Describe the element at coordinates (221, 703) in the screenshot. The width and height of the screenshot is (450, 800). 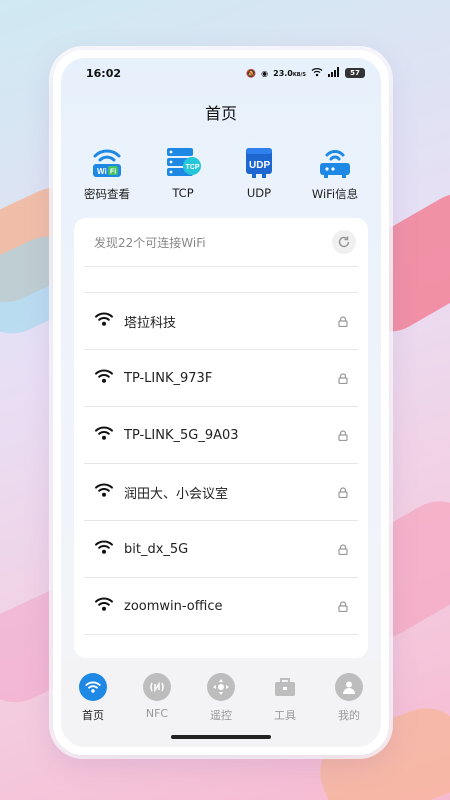
I see `bottom-tab-bar: 首页 NFC 遥控 工具 我的` at that location.